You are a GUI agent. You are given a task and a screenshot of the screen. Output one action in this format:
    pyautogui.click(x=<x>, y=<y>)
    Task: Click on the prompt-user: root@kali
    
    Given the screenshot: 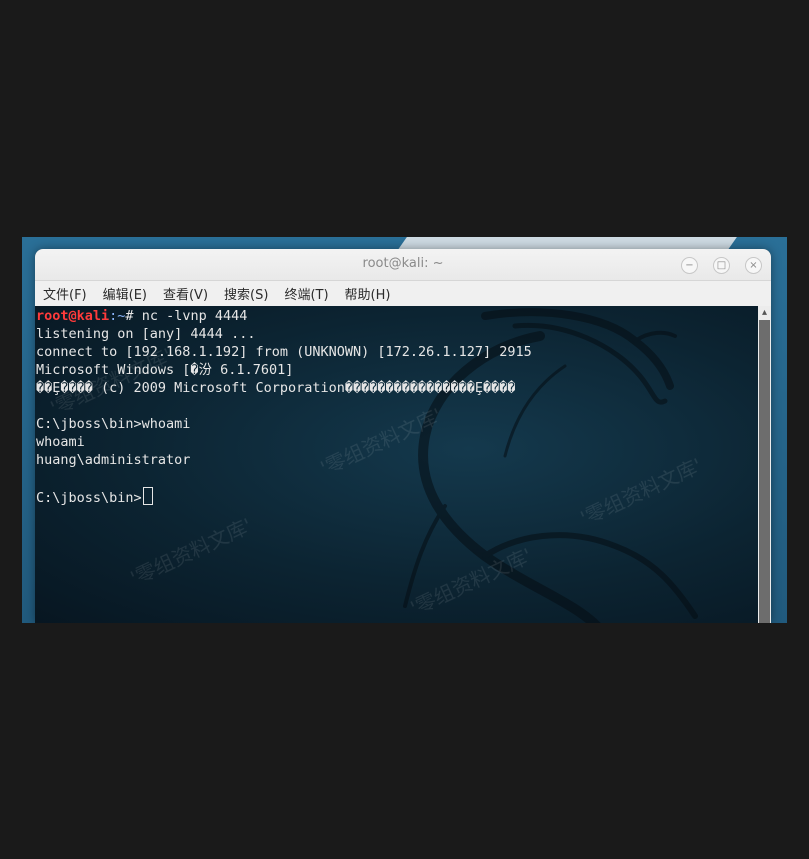 What is the action you would take?
    pyautogui.click(x=73, y=316)
    